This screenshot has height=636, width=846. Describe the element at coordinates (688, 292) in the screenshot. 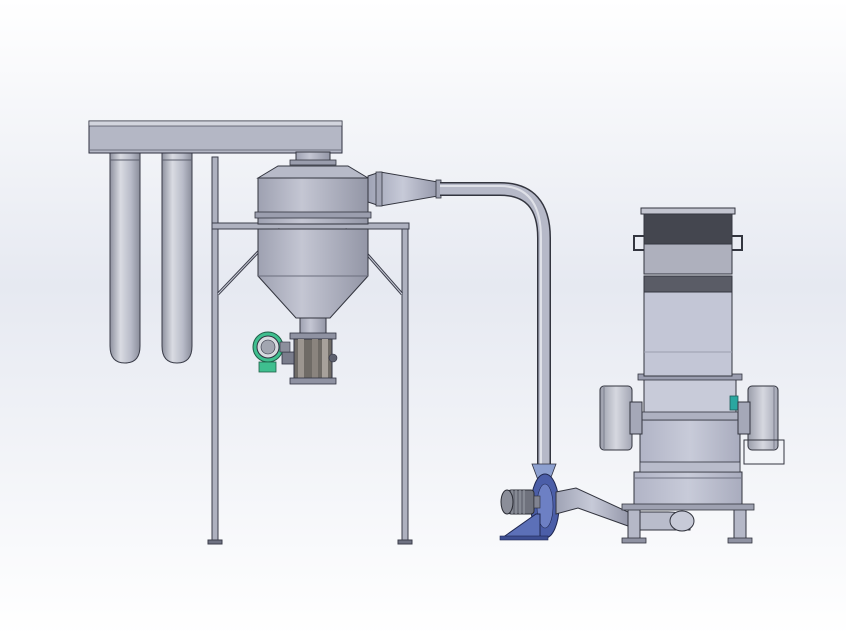

I see `crusher-hopper` at that location.